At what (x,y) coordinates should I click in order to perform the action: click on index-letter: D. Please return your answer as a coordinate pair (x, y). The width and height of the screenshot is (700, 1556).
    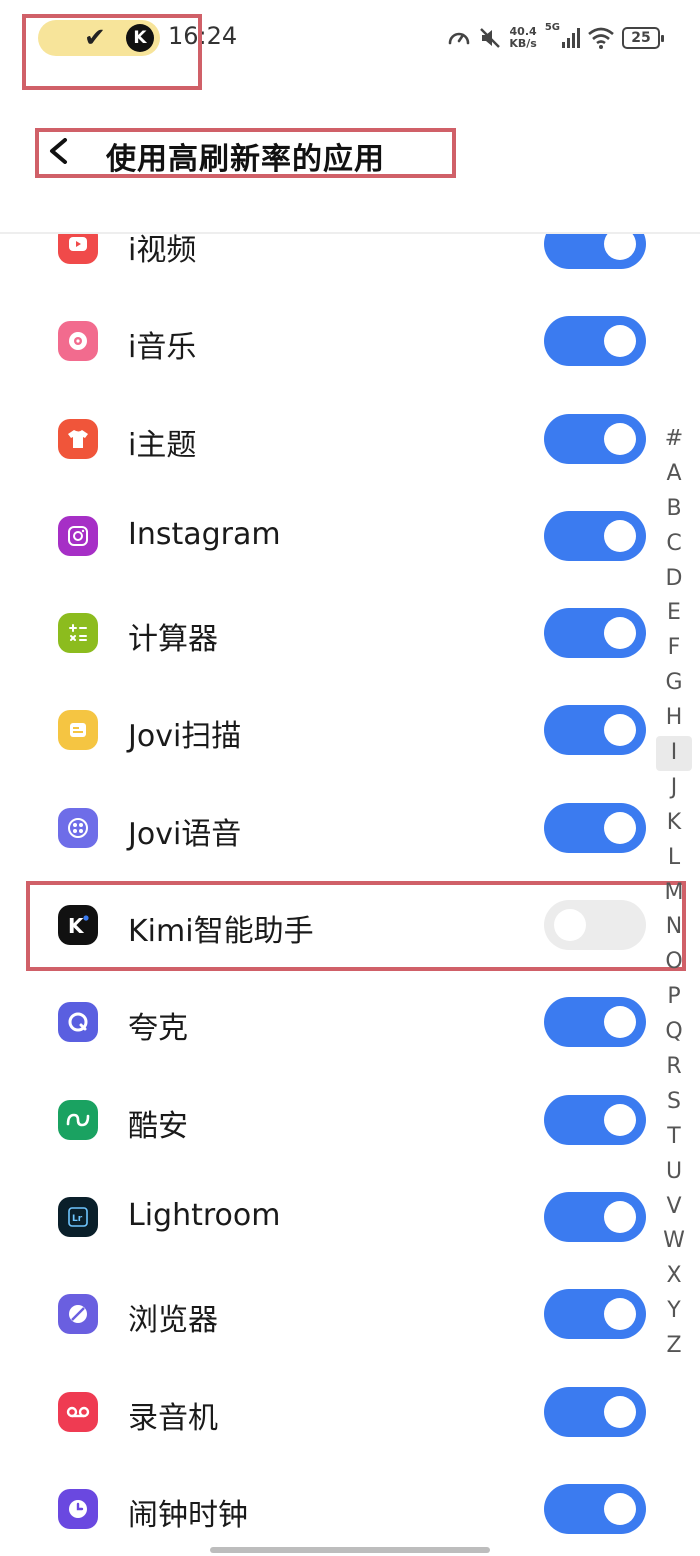
    Looking at the image, I should click on (674, 579).